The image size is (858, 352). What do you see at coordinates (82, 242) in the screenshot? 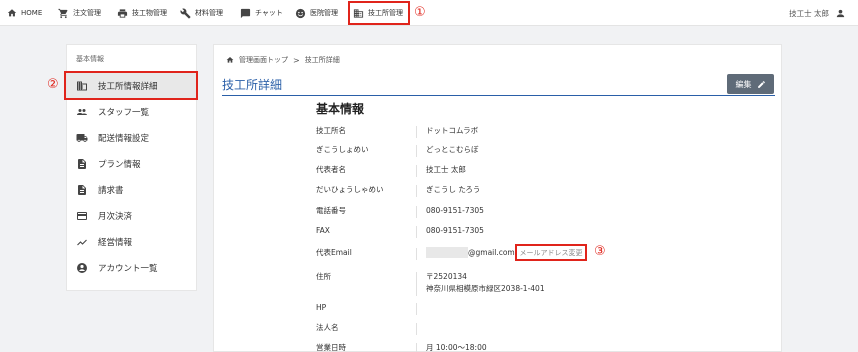
I see `trend-icon` at bounding box center [82, 242].